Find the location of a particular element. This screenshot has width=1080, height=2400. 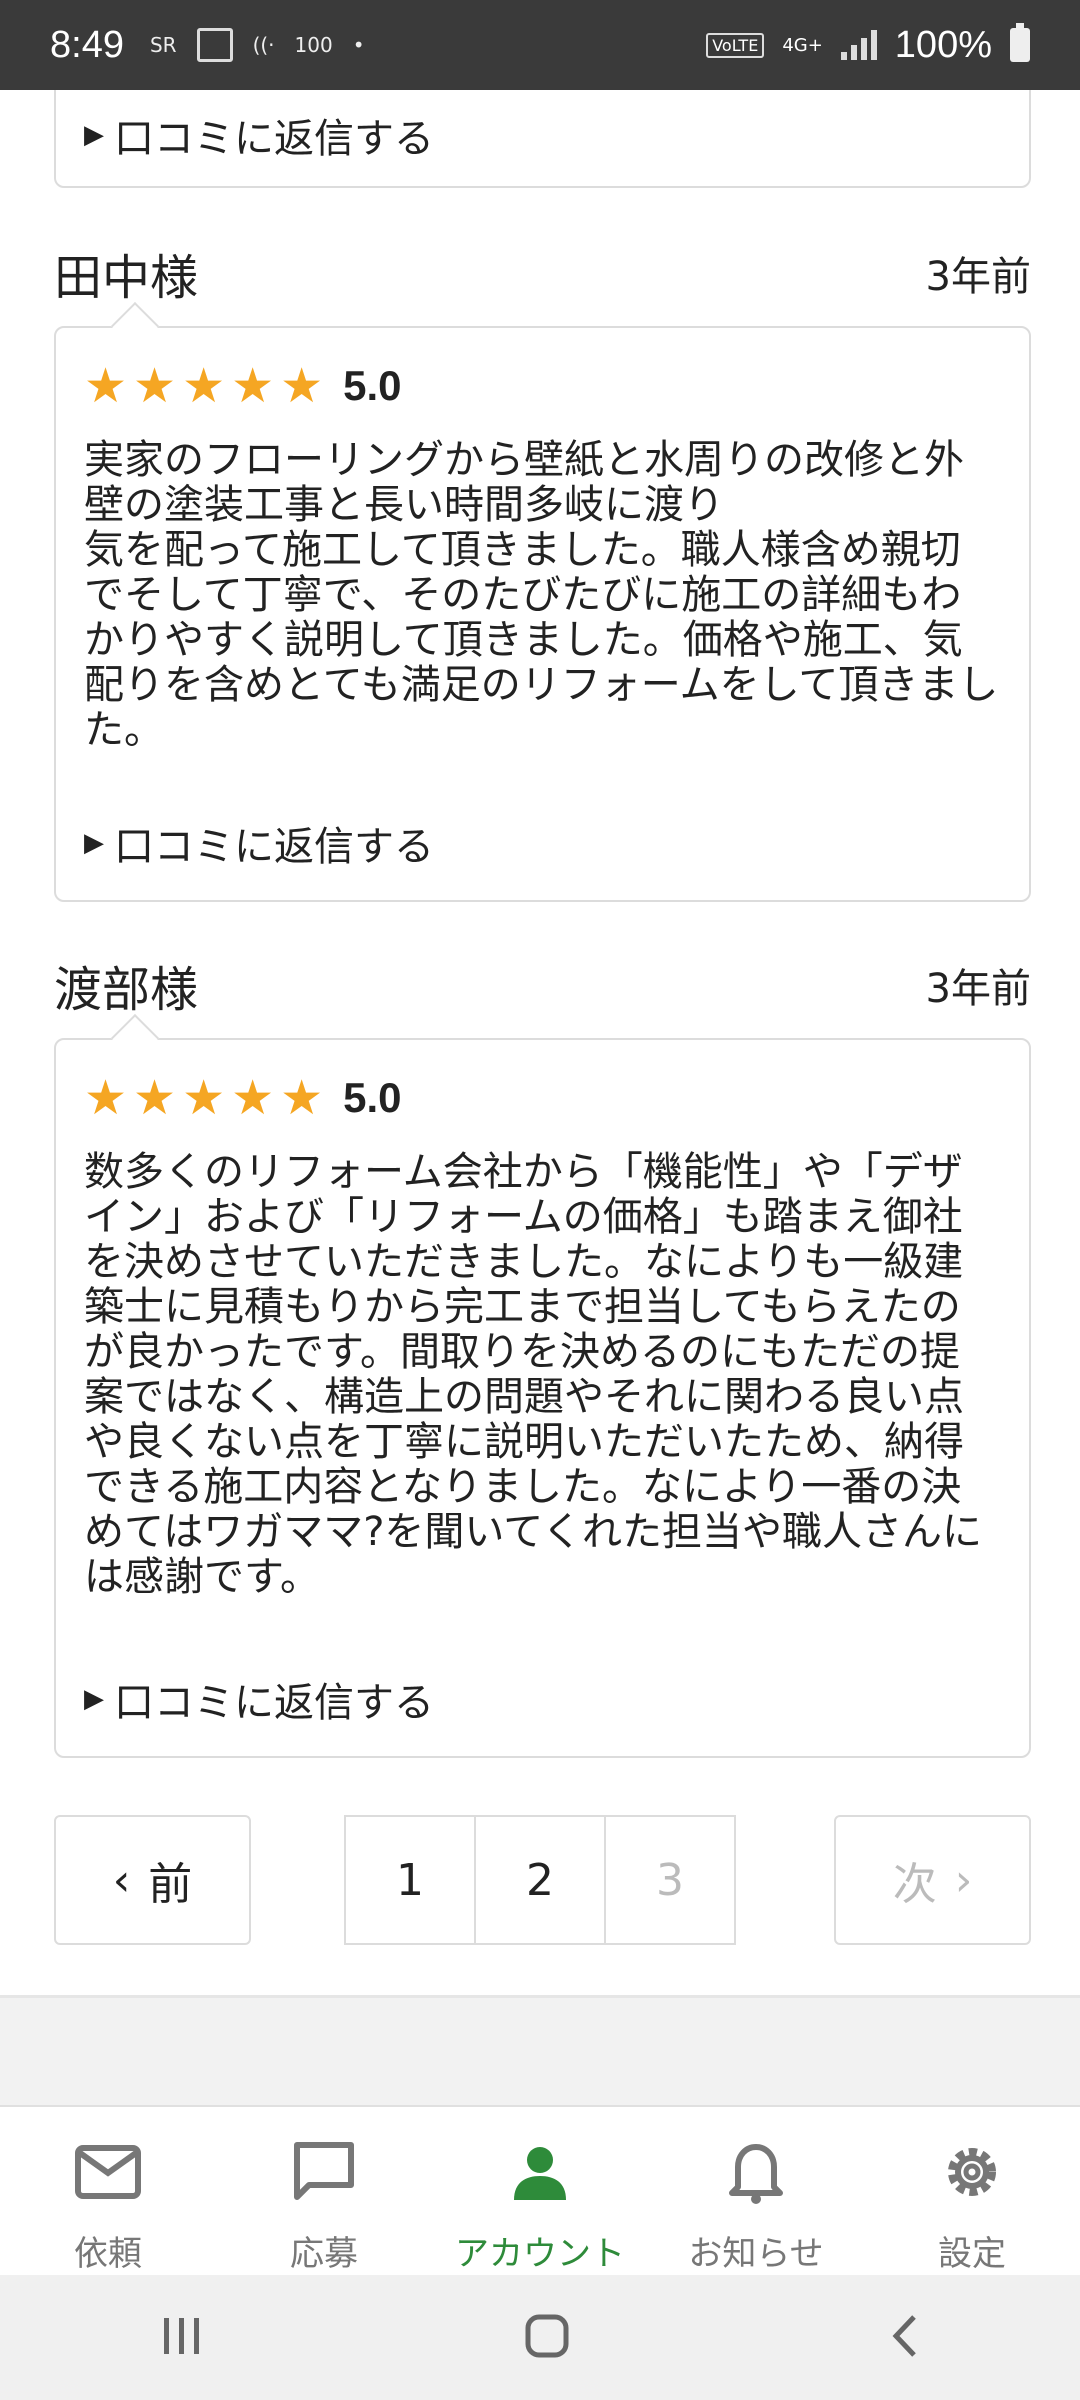

nav-item-notifications: お知らせ is located at coordinates (756, 2191).